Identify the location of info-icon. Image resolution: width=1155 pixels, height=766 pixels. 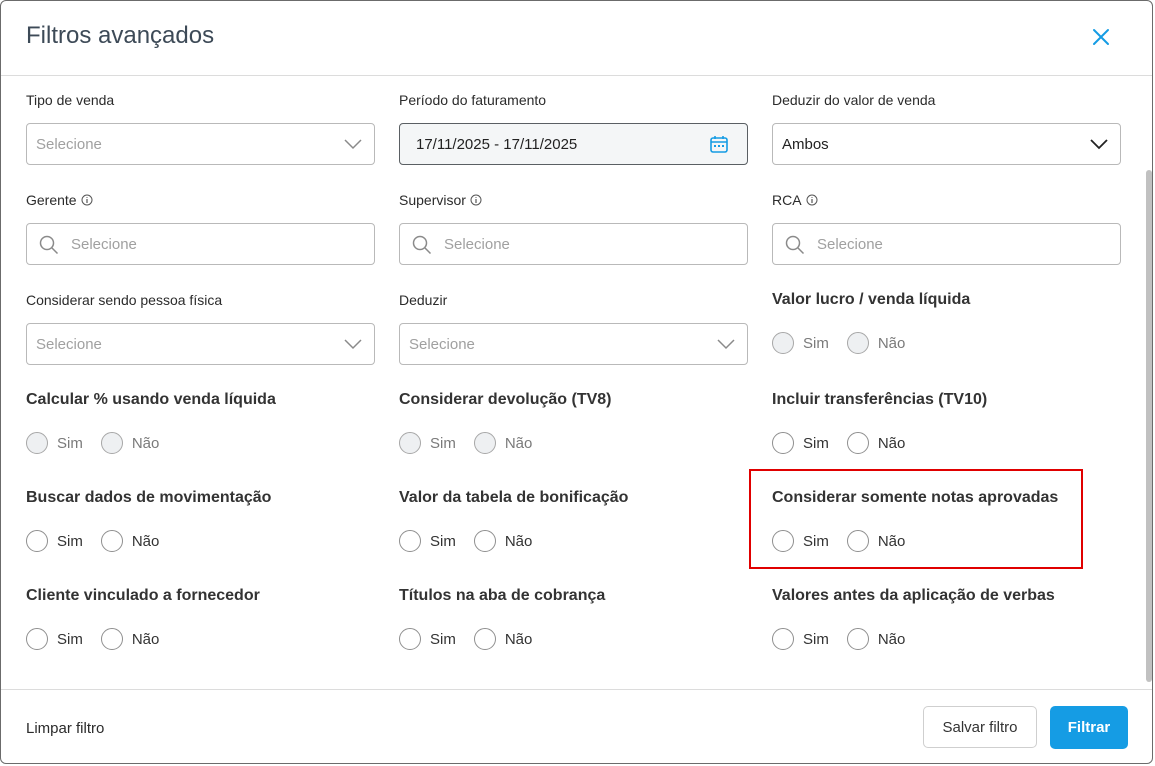
(87, 200).